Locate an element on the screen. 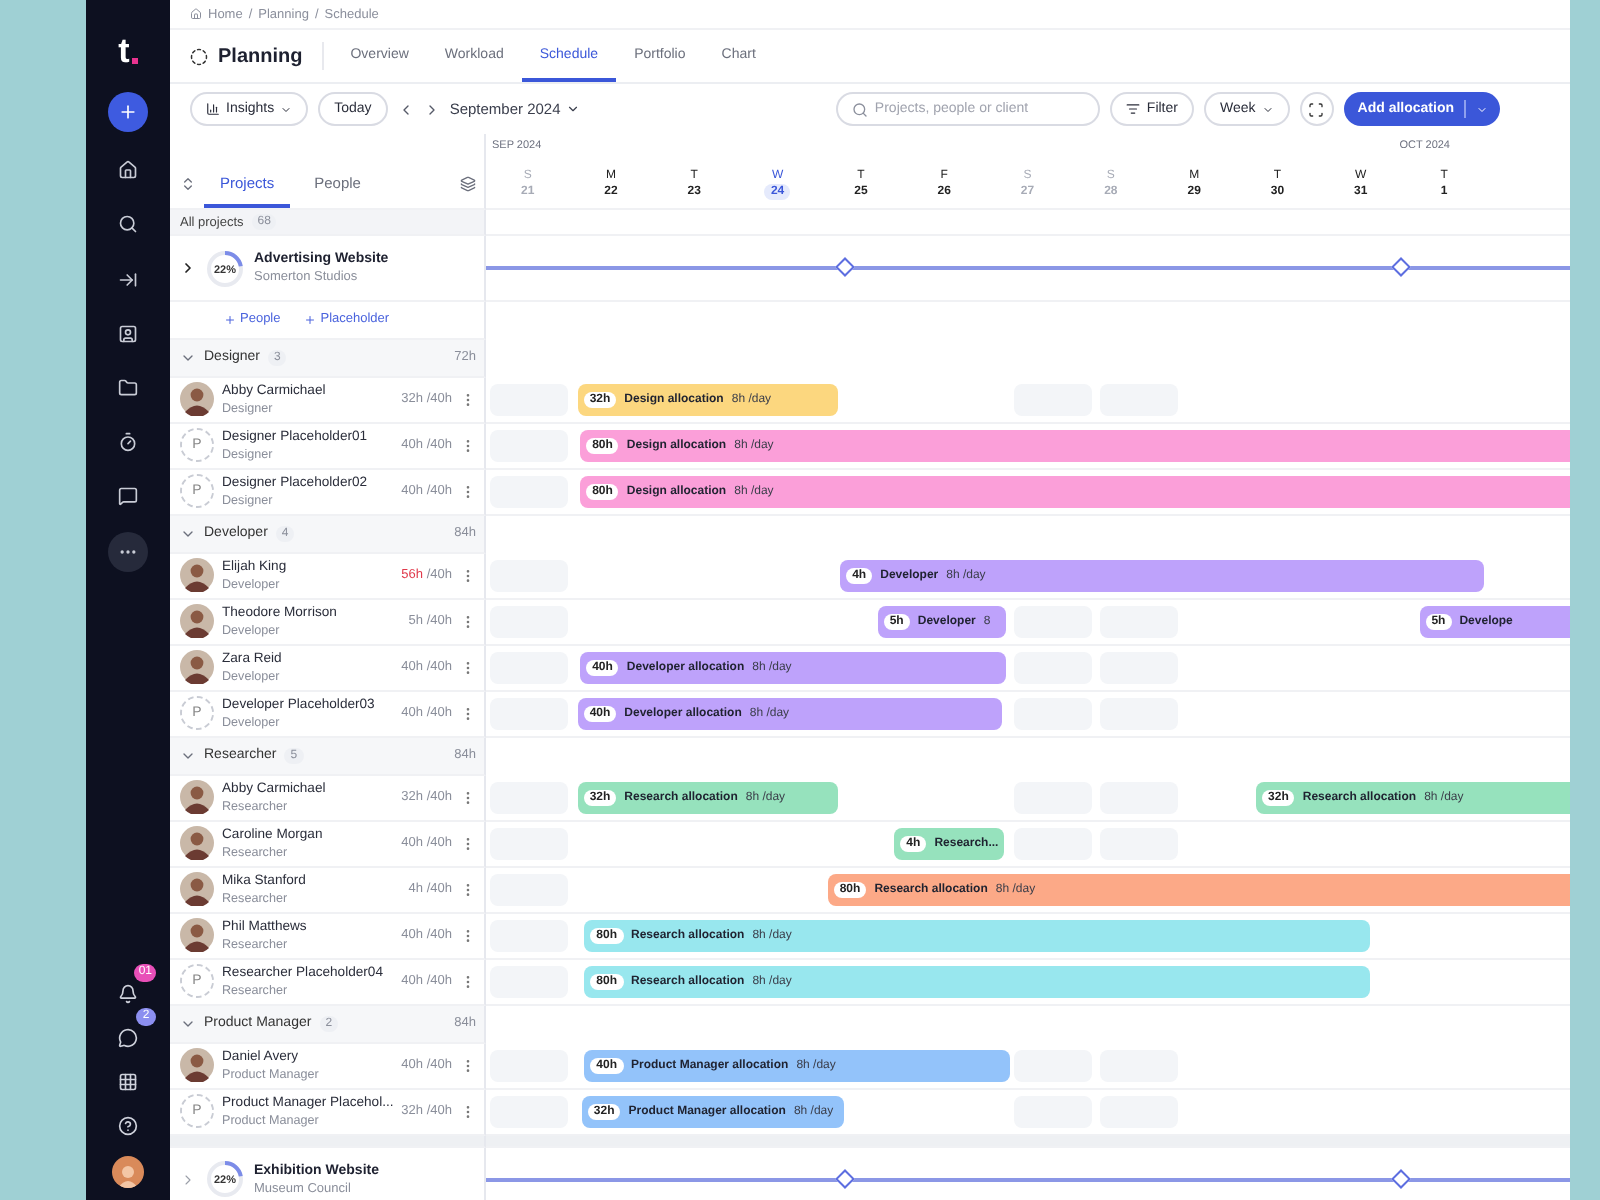 Image resolution: width=1600 pixels, height=1200 pixels. logo: t is located at coordinates (124, 51).